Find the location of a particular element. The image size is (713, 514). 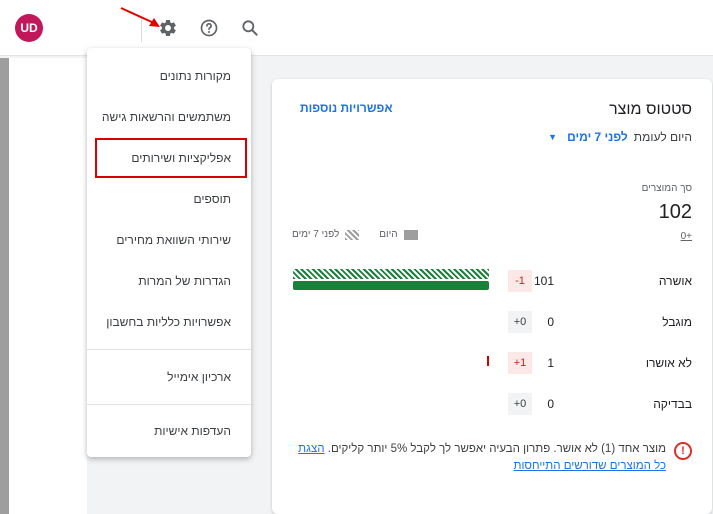

total-products-delta: +0 is located at coordinates (686, 236).